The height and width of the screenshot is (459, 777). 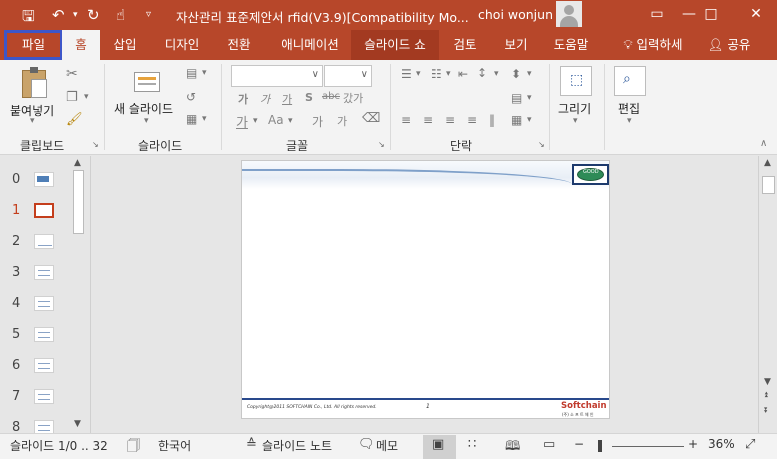 What do you see at coordinates (529, 98) in the screenshot?
I see `align-text-dropdown-icon: ▾` at bounding box center [529, 98].